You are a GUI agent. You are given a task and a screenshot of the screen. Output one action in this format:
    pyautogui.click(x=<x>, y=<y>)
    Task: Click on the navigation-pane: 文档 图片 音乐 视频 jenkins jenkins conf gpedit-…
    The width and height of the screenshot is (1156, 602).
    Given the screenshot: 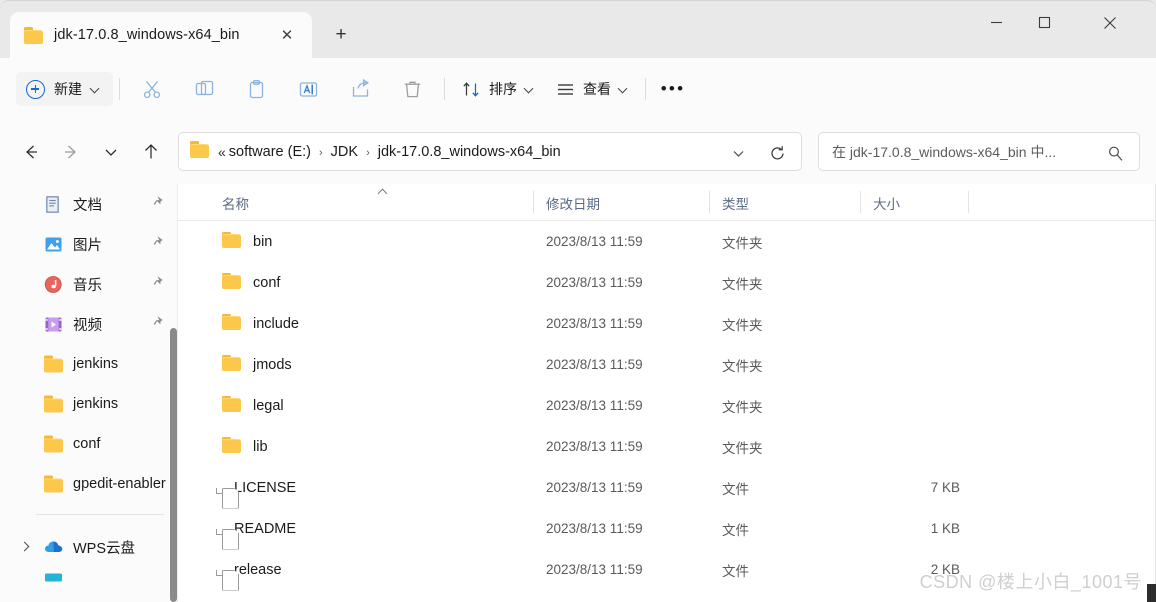 What is the action you would take?
    pyautogui.click(x=89, y=393)
    